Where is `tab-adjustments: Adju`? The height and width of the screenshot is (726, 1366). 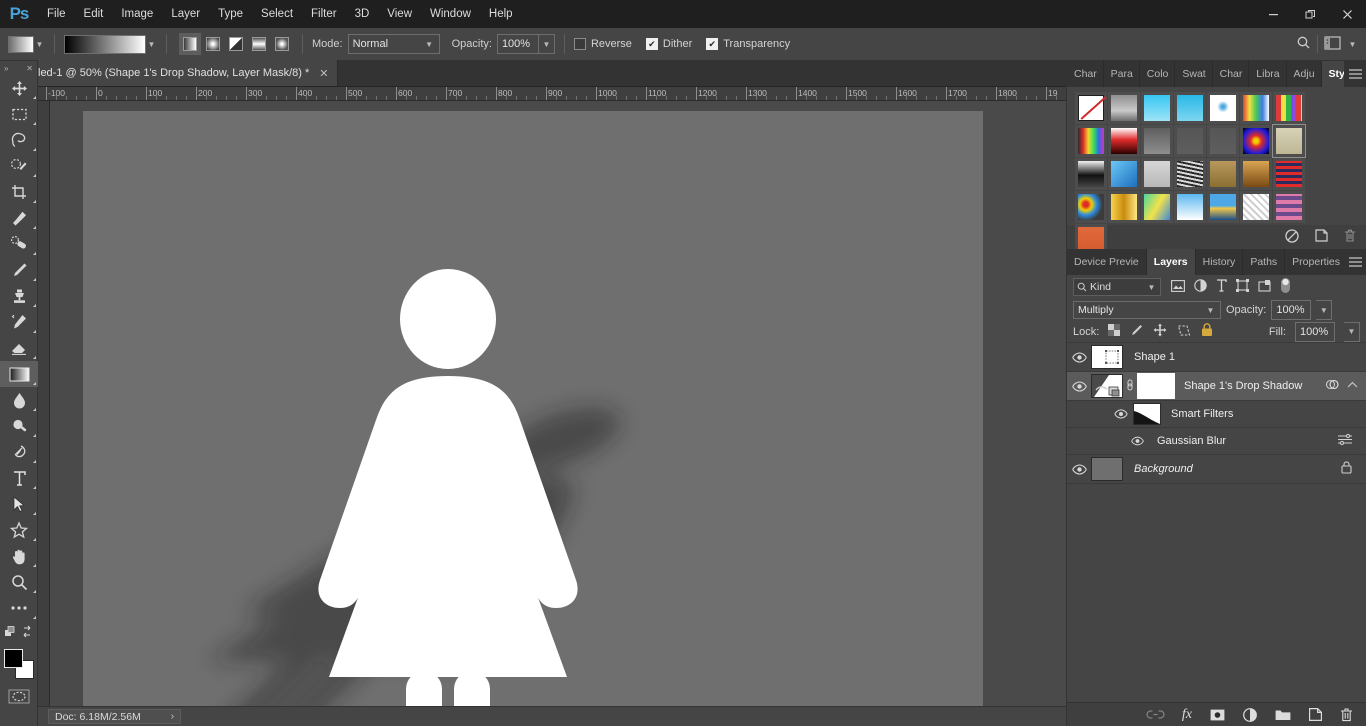
tab-adjustments: Adju is located at coordinates (1304, 74).